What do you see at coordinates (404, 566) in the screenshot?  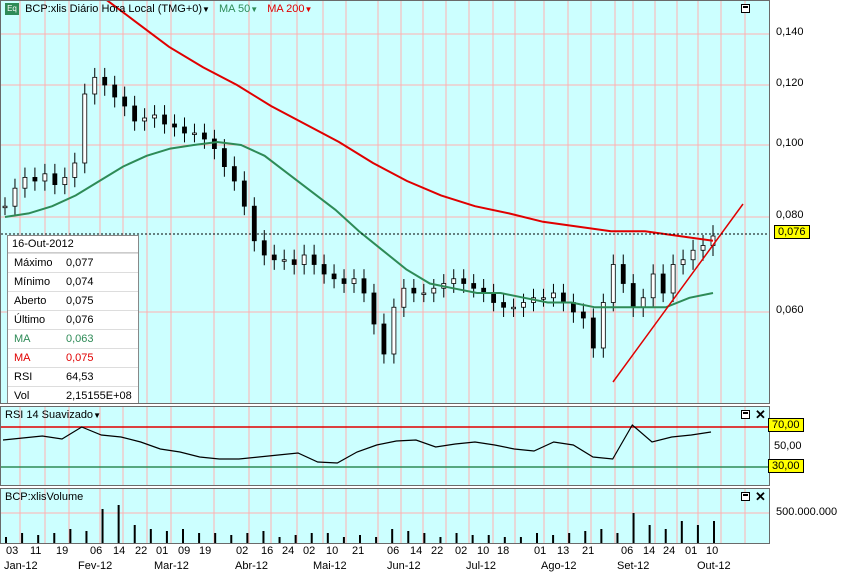 I see `x-month-label: Jun-12` at bounding box center [404, 566].